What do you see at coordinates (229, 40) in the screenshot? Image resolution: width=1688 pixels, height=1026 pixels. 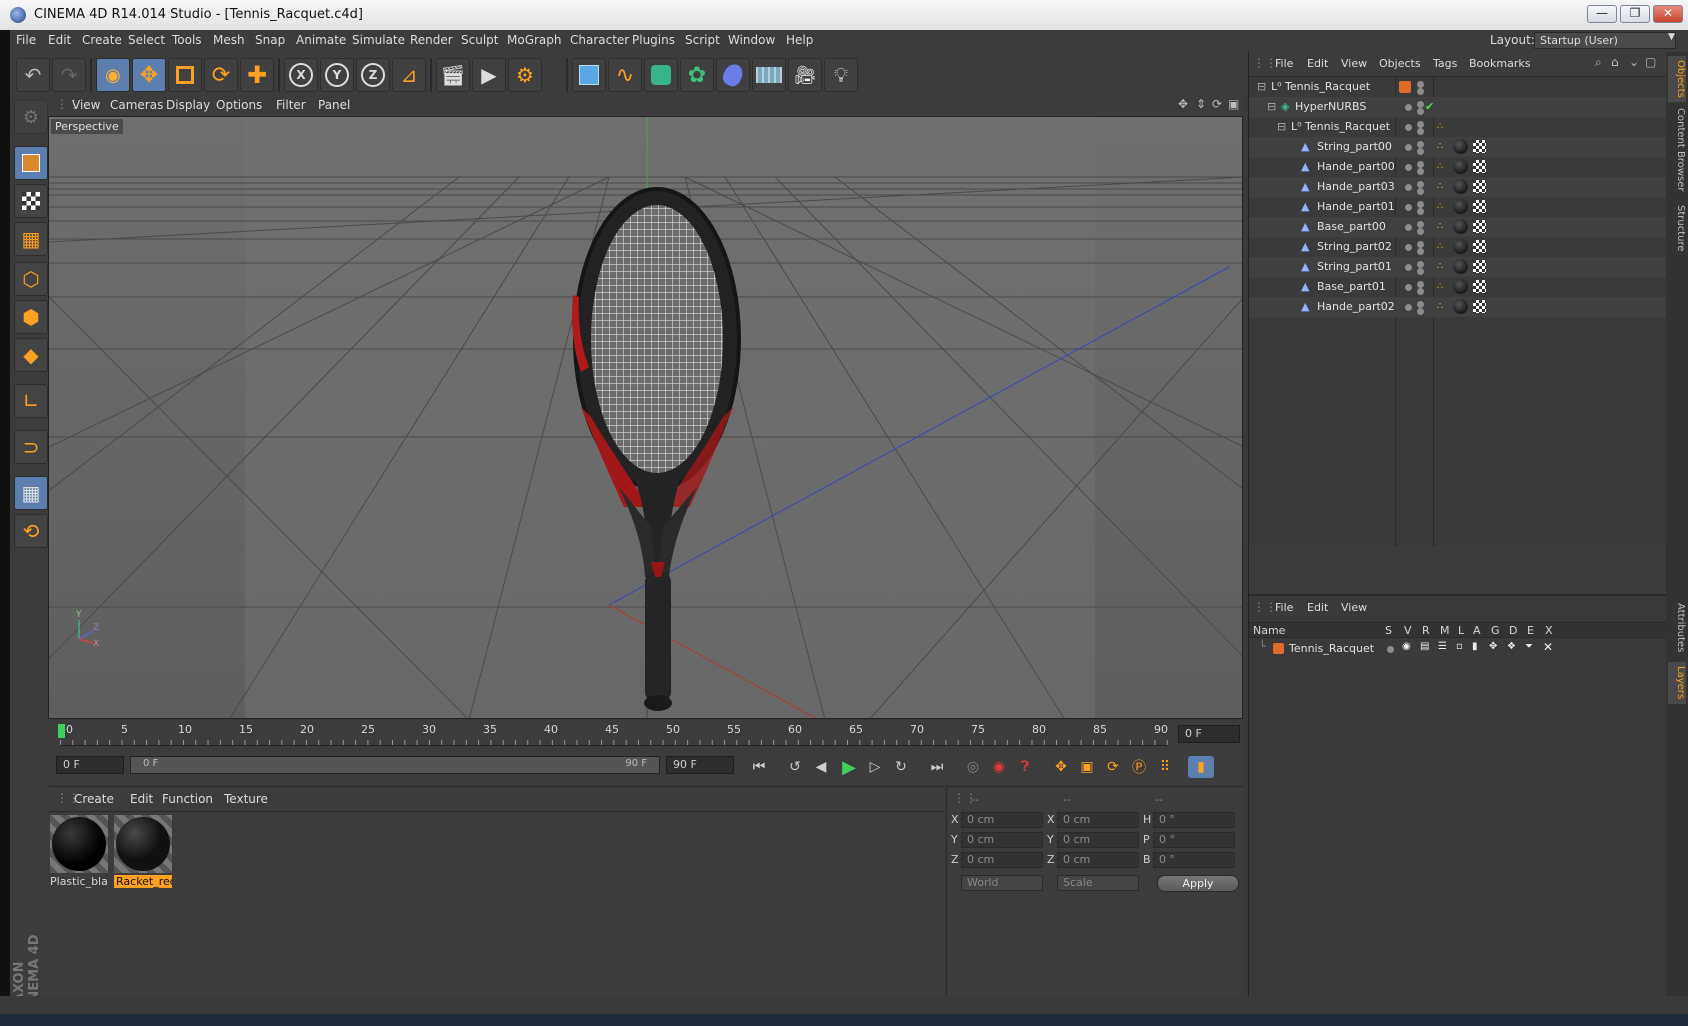 I see `menu-mesh: Mesh` at bounding box center [229, 40].